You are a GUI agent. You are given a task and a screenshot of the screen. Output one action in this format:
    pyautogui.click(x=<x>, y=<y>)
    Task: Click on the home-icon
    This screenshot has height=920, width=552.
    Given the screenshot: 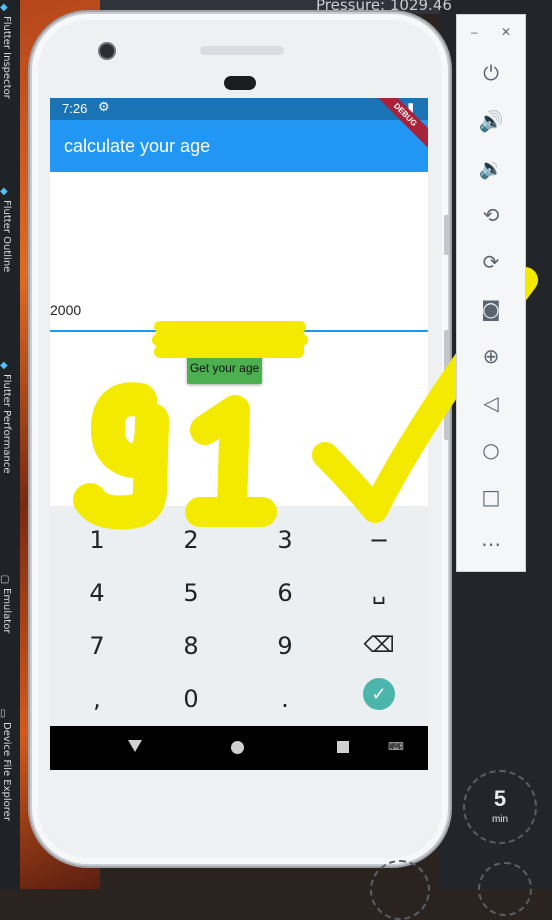 What is the action you would take?
    pyautogui.click(x=237, y=747)
    